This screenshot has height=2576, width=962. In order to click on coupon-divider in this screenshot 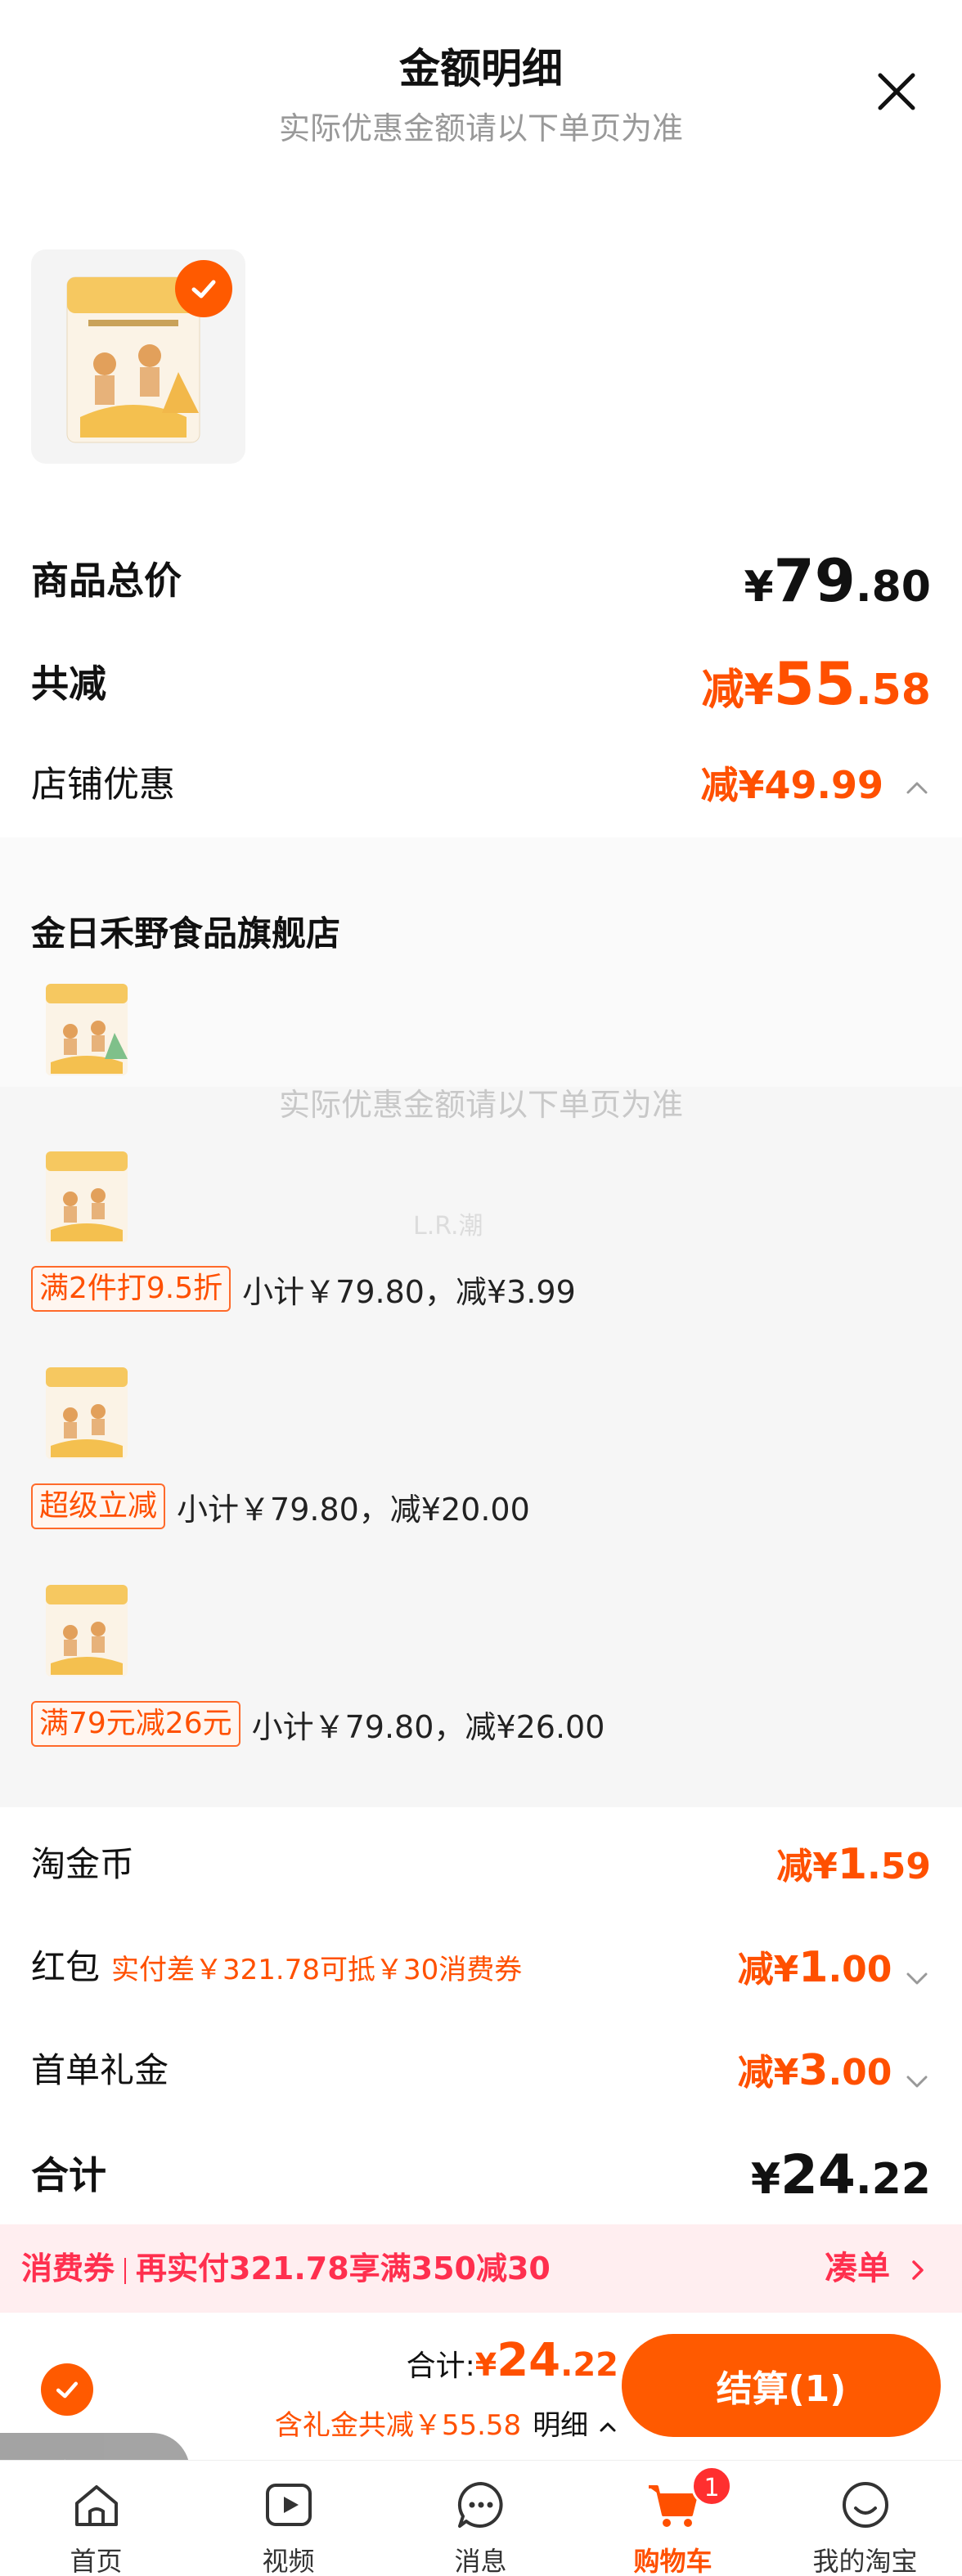, I will do `click(125, 2270)`.